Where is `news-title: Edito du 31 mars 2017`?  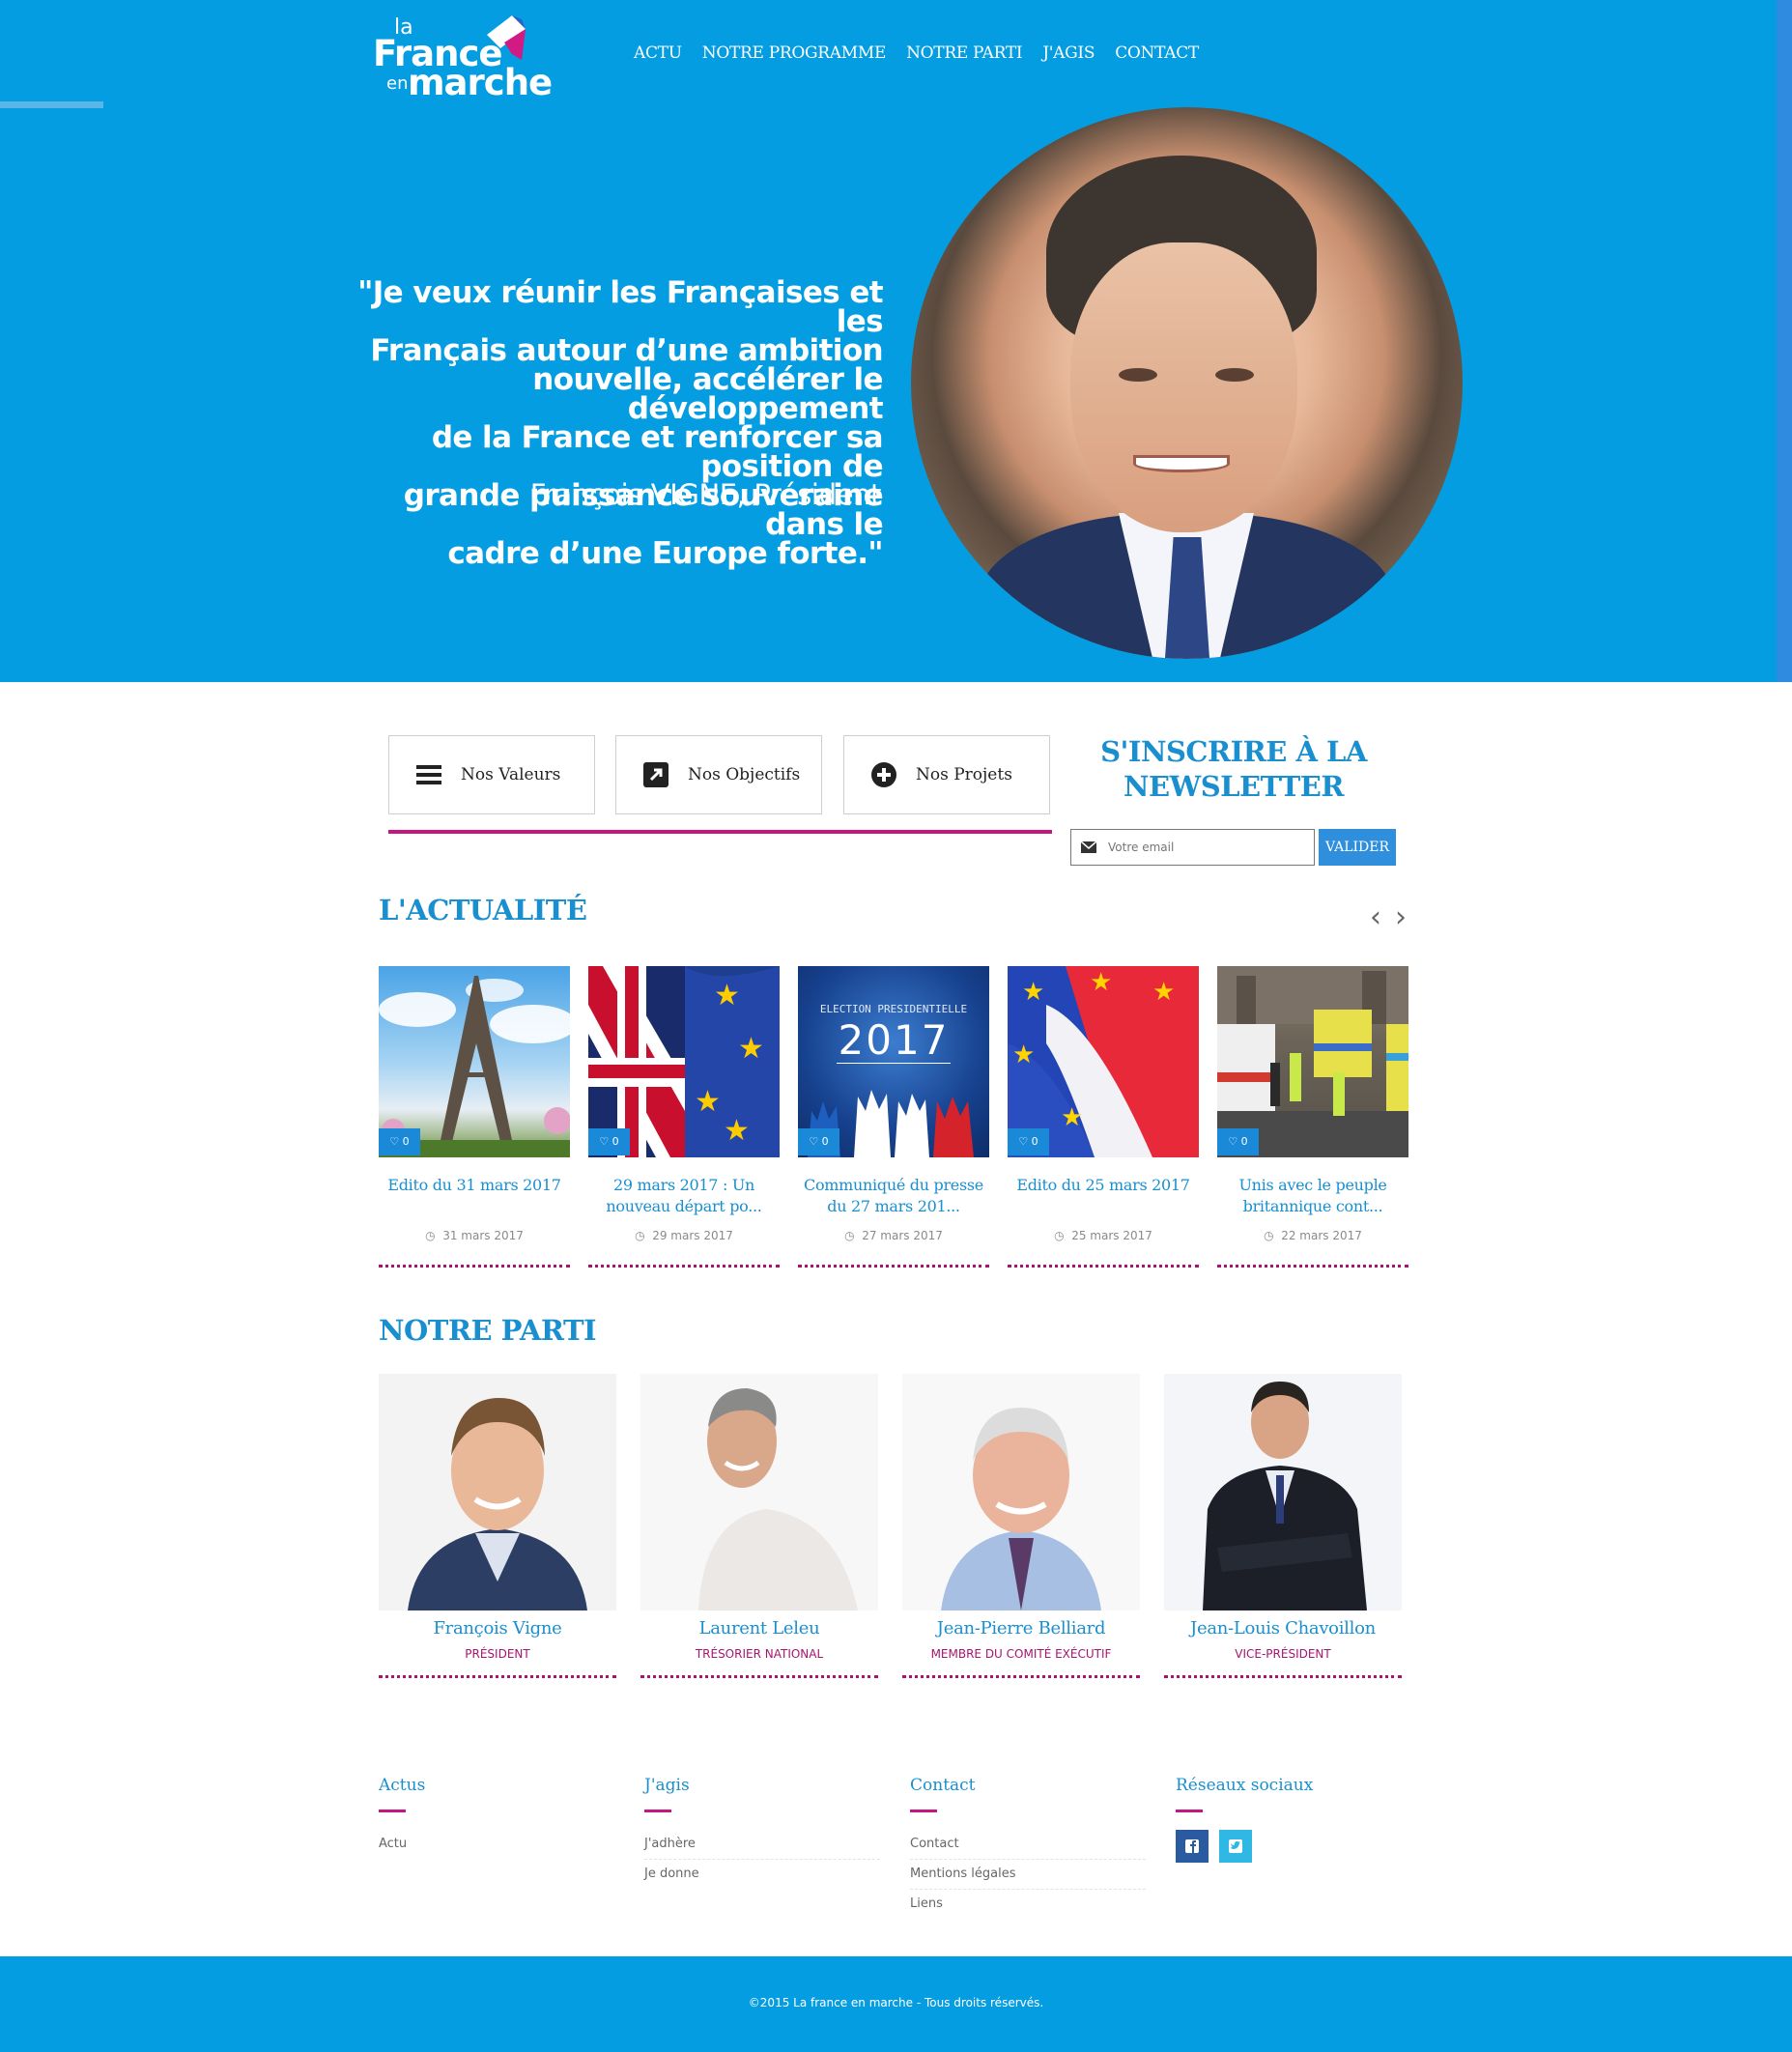
news-title: Edito du 31 mars 2017 is located at coordinates (474, 1186).